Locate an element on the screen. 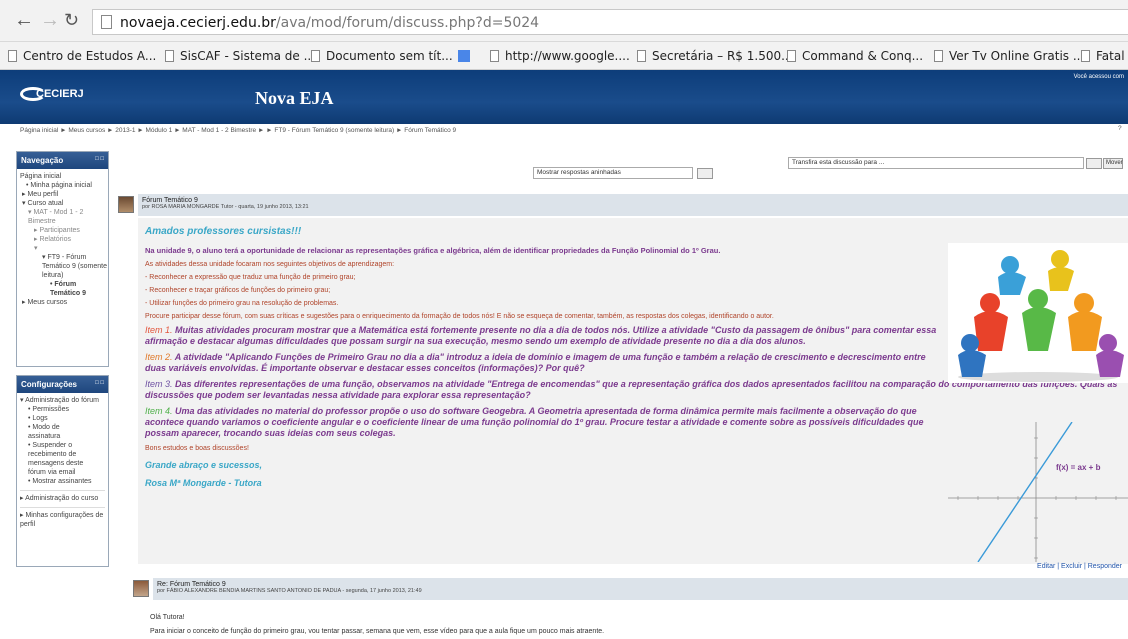  bookmark-item is located at coordinates (467, 56).